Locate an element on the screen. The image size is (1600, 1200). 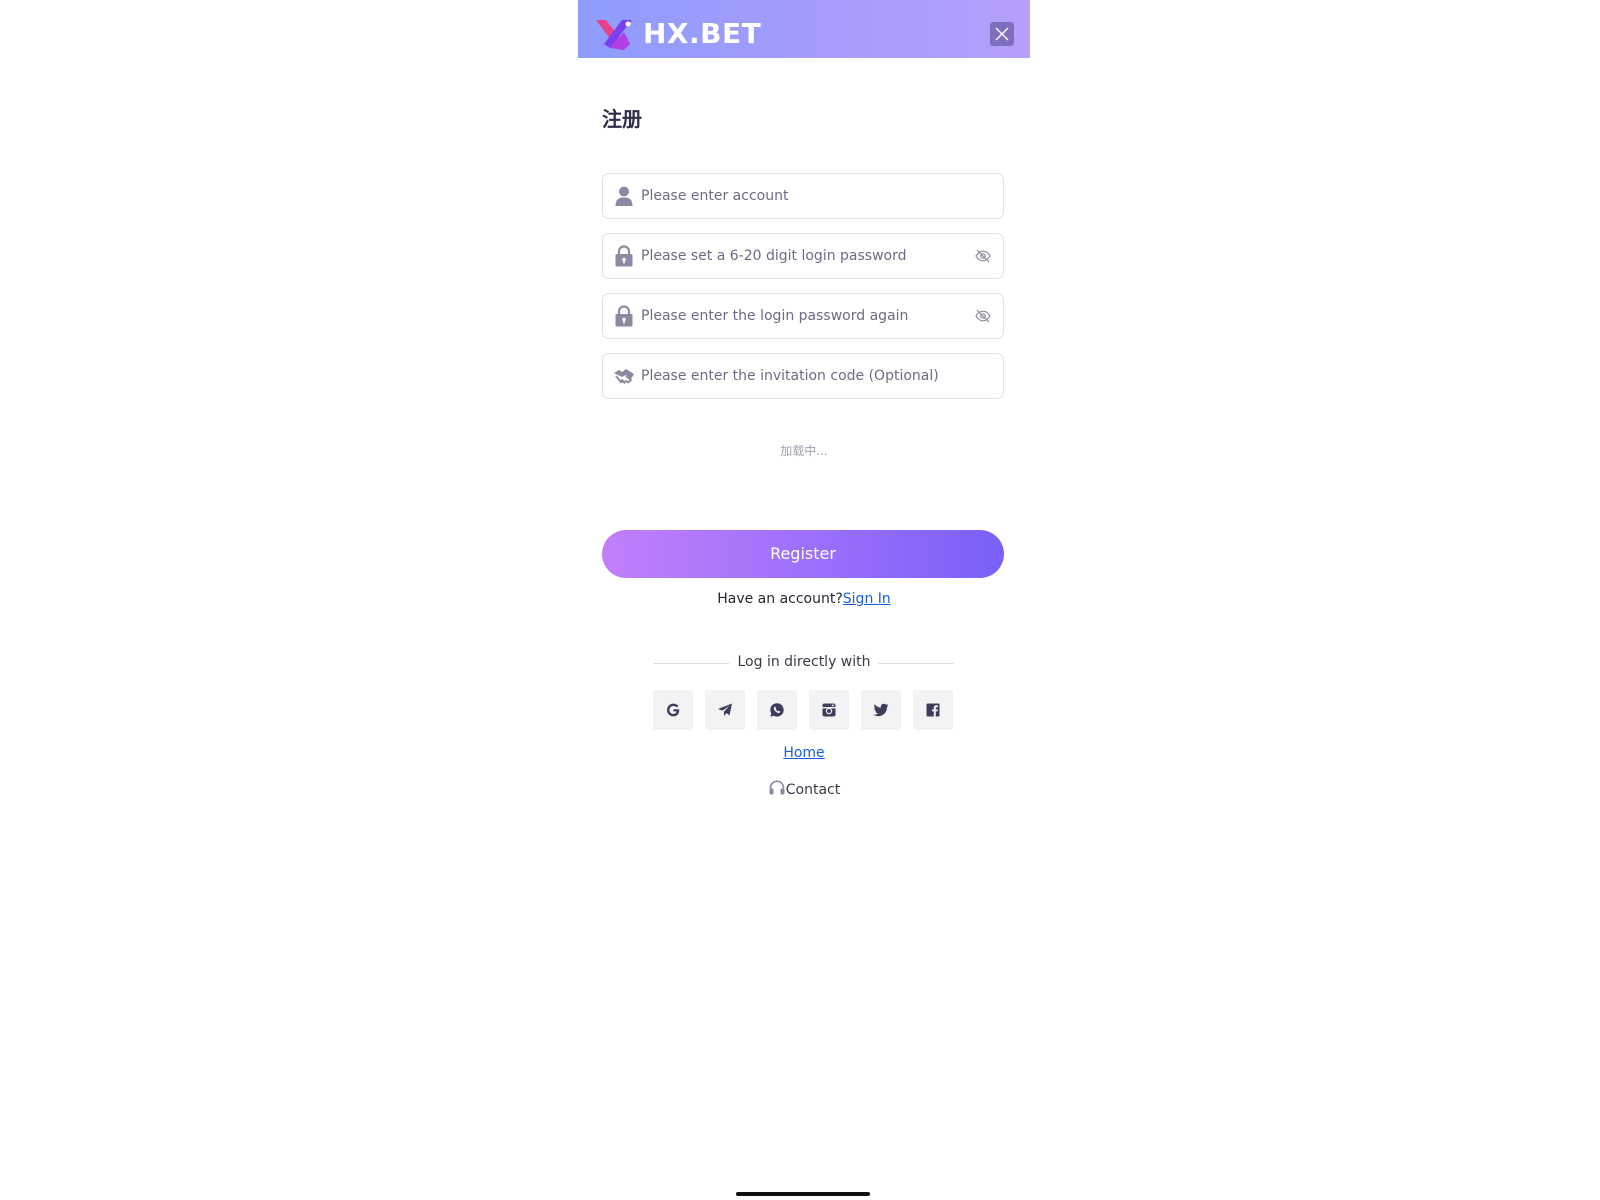
confirm-password-field is located at coordinates (803, 316).